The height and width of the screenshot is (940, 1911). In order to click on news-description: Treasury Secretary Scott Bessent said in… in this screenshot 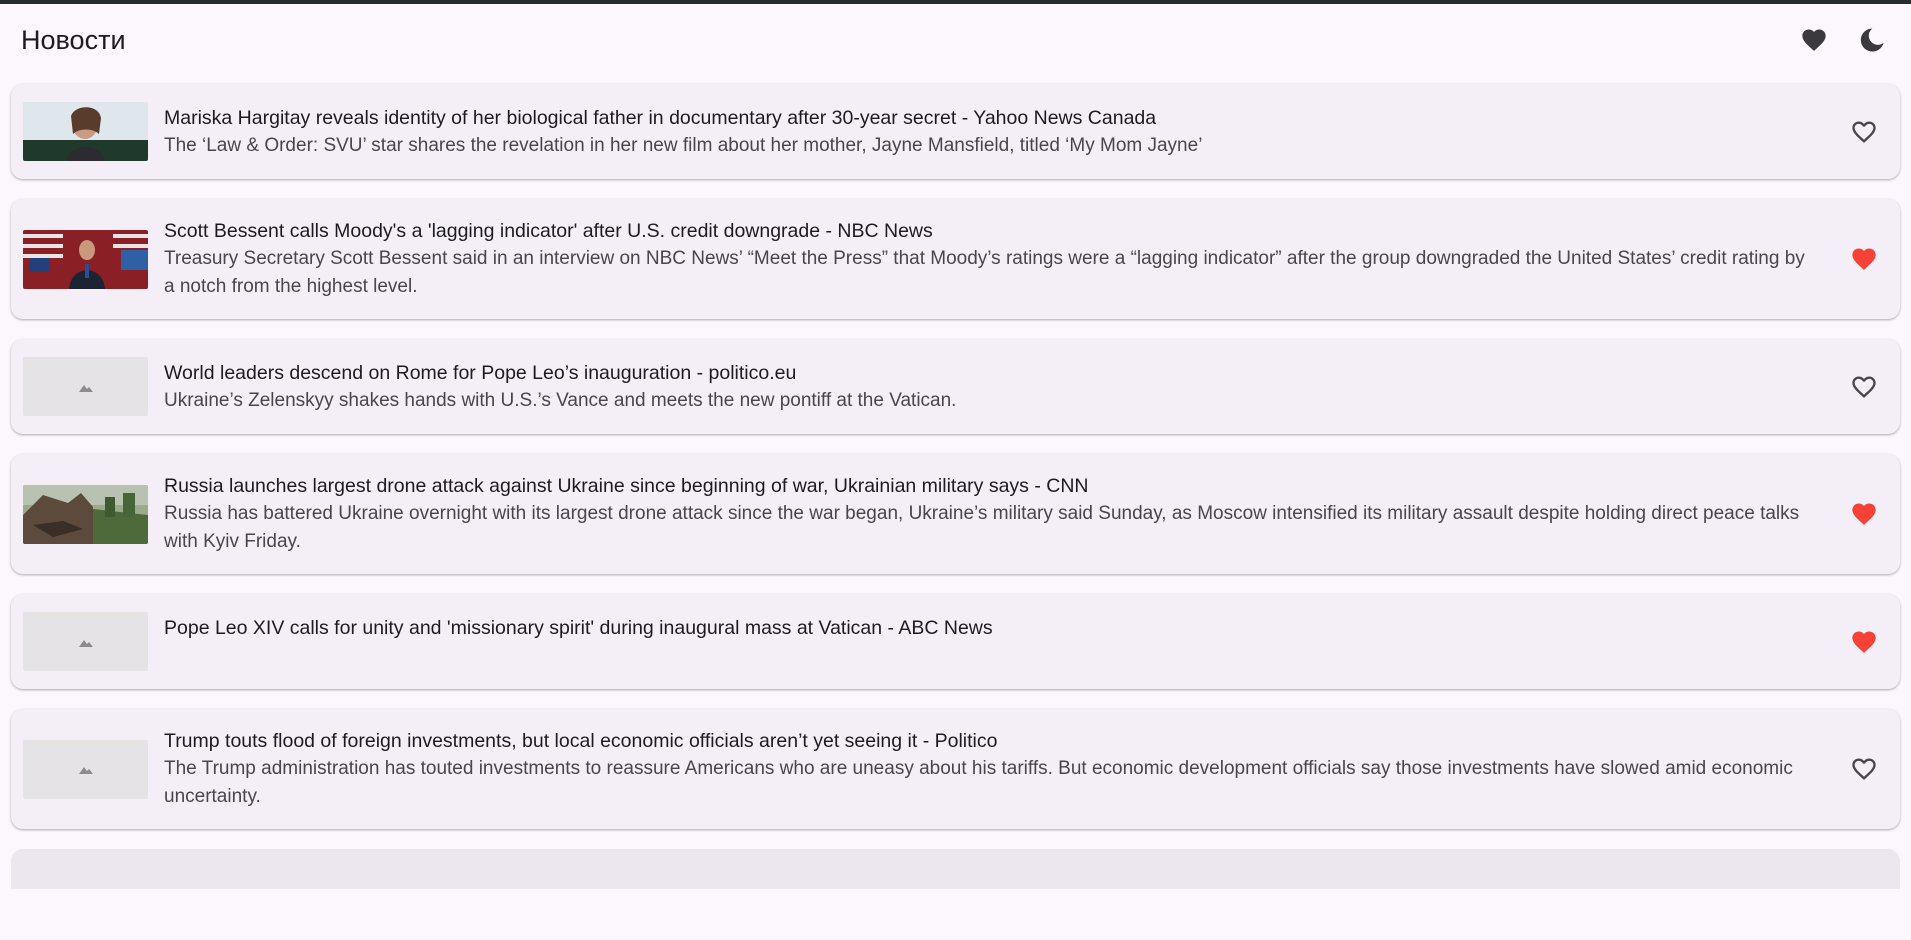, I will do `click(984, 272)`.